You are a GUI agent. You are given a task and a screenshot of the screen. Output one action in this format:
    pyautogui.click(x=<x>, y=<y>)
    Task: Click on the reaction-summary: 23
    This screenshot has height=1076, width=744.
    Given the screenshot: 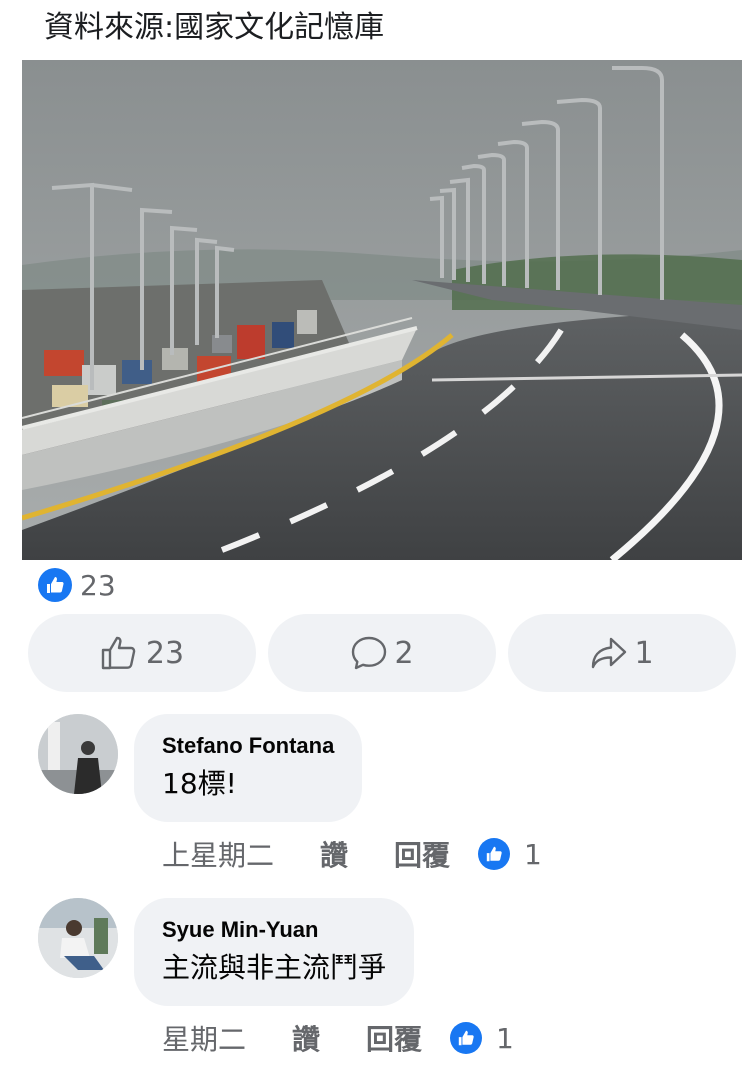 What is the action you would take?
    pyautogui.click(x=77, y=585)
    